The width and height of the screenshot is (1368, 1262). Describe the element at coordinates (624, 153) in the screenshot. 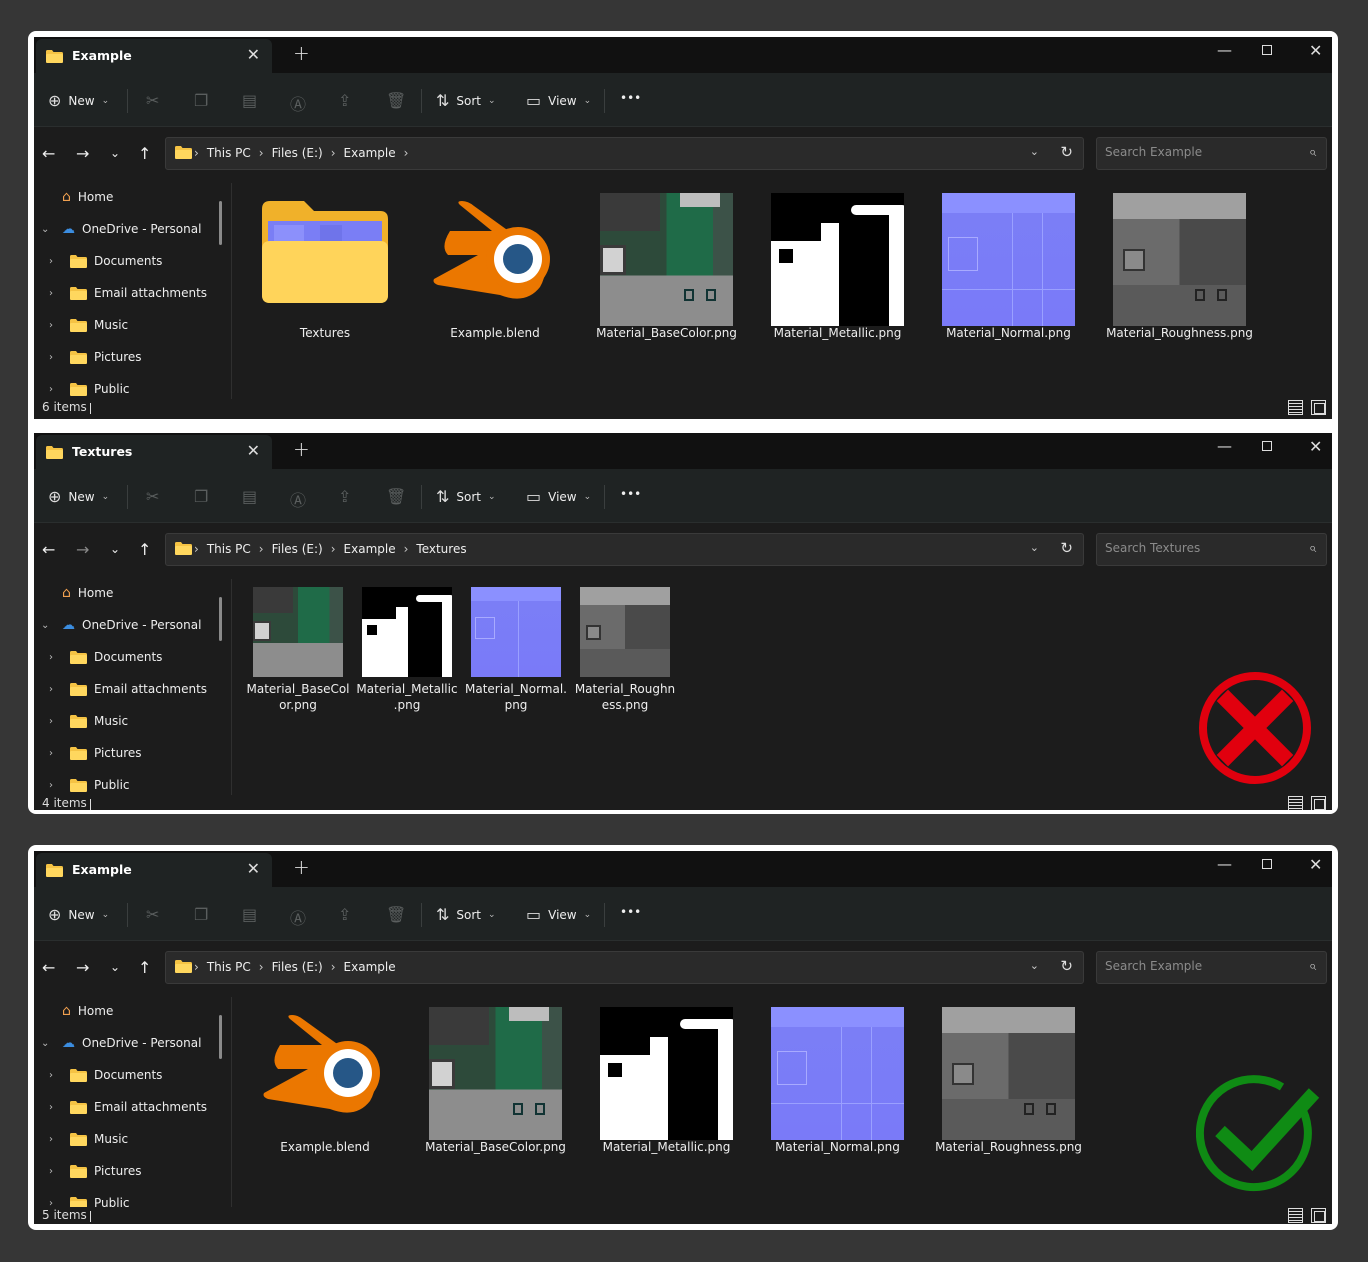

I see `address-bar: › This PC › Files (E:) › Example › ⌄ ↻` at that location.